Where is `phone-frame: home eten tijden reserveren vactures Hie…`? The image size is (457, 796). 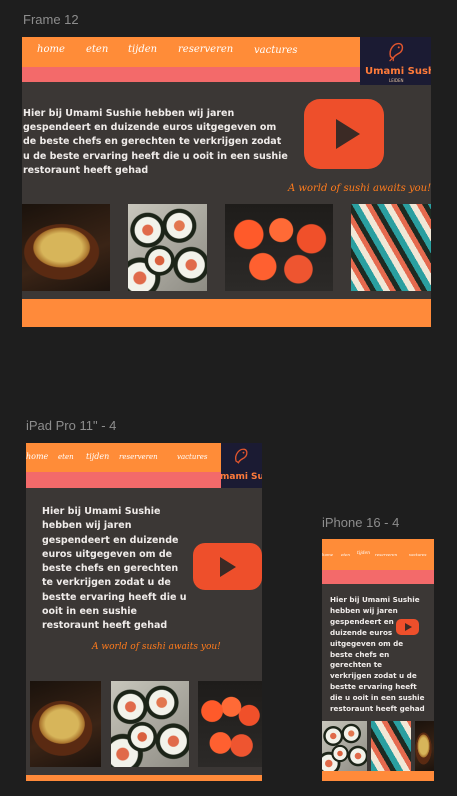 phone-frame: home eten tijden reserveren vactures Hie… is located at coordinates (378, 660).